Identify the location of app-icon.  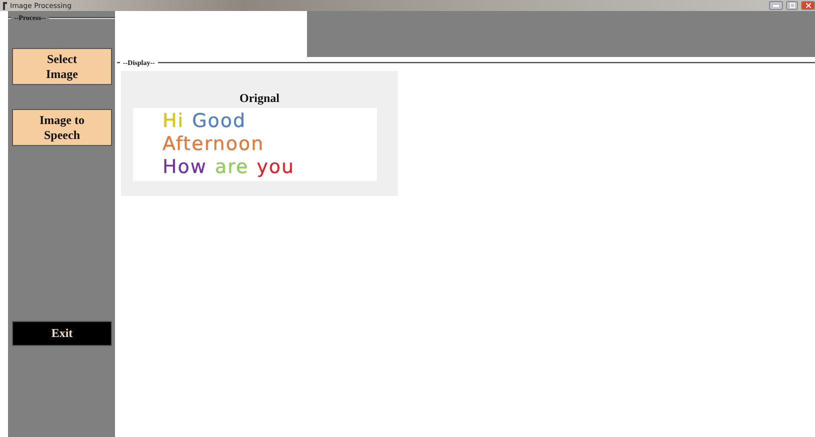
(4, 6).